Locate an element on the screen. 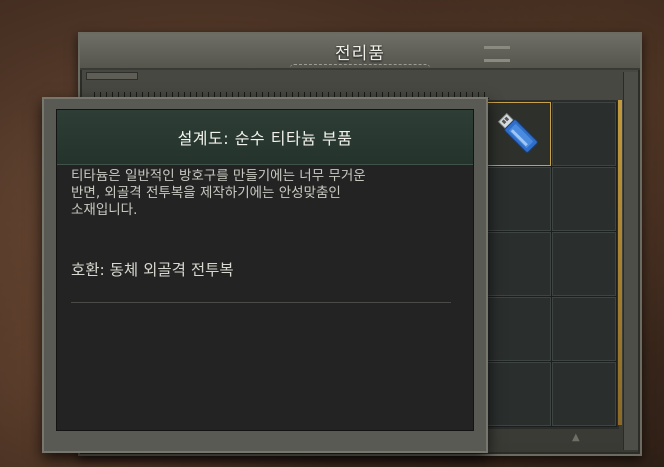 The image size is (664, 467). capacity-bar is located at coordinates (620, 262).